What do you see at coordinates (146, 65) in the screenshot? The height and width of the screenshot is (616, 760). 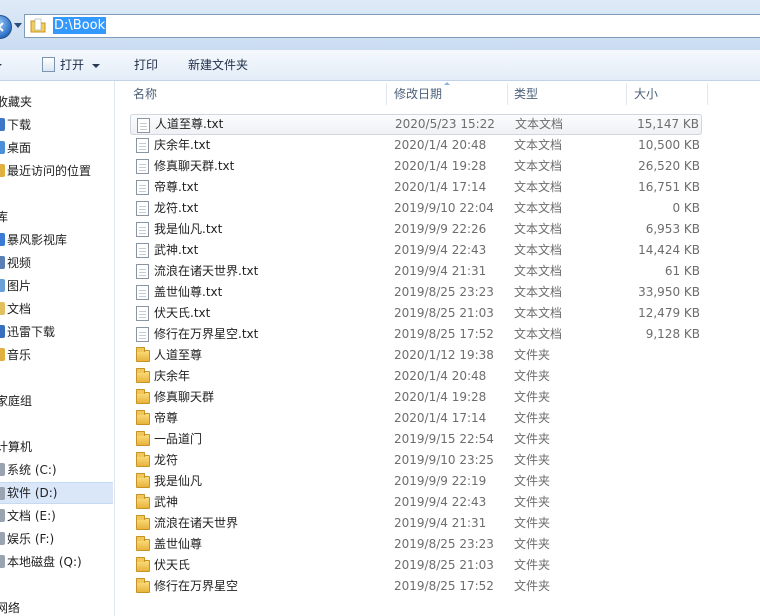 I see `print-button: 打印` at bounding box center [146, 65].